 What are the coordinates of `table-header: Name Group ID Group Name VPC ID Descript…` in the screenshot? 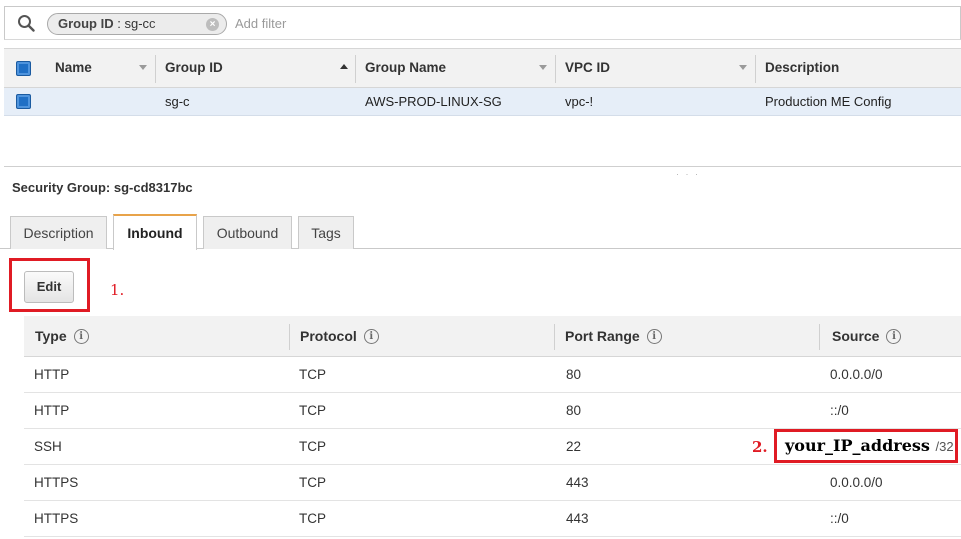 It's located at (482, 68).